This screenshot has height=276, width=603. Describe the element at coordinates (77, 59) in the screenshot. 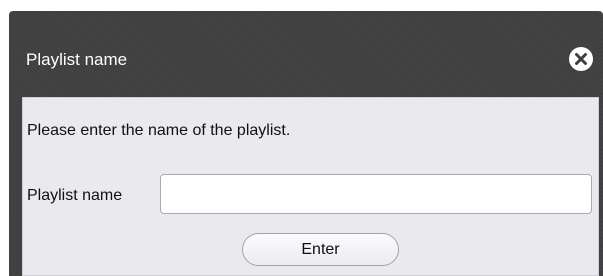

I see `dialog-title: Playlist name` at that location.